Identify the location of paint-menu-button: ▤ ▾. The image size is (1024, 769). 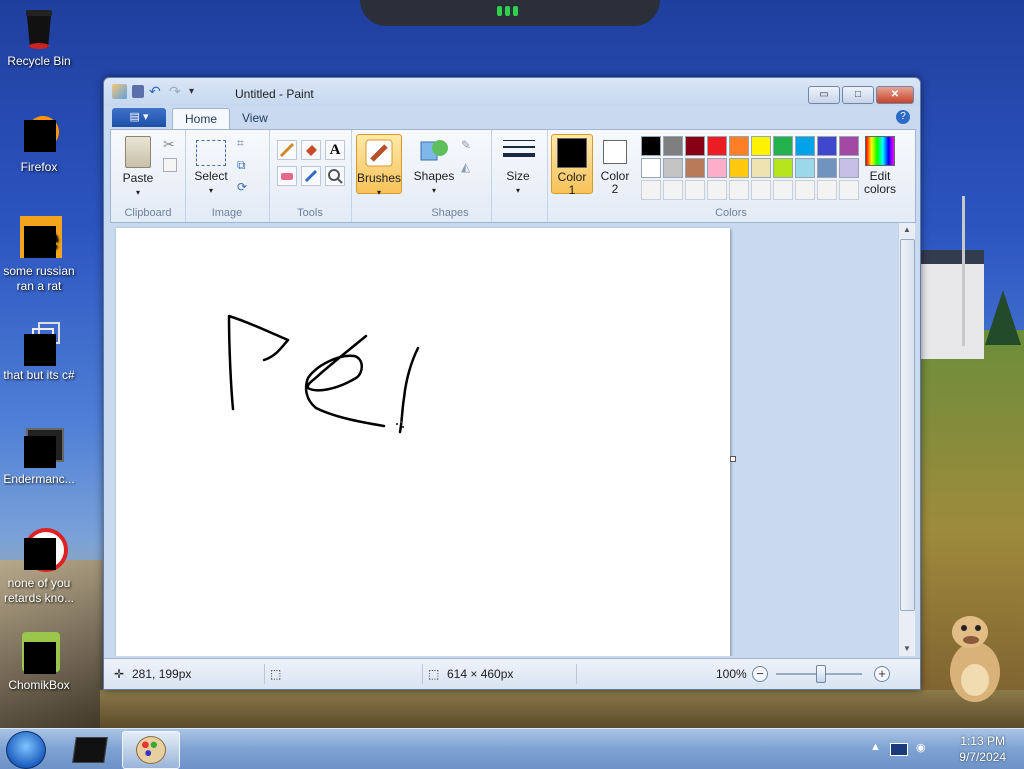
(139, 117).